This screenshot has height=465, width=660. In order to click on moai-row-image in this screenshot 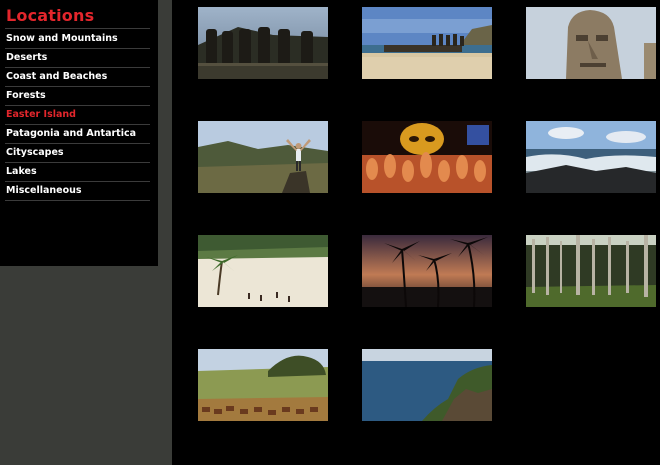, I will do `click(263, 43)`.